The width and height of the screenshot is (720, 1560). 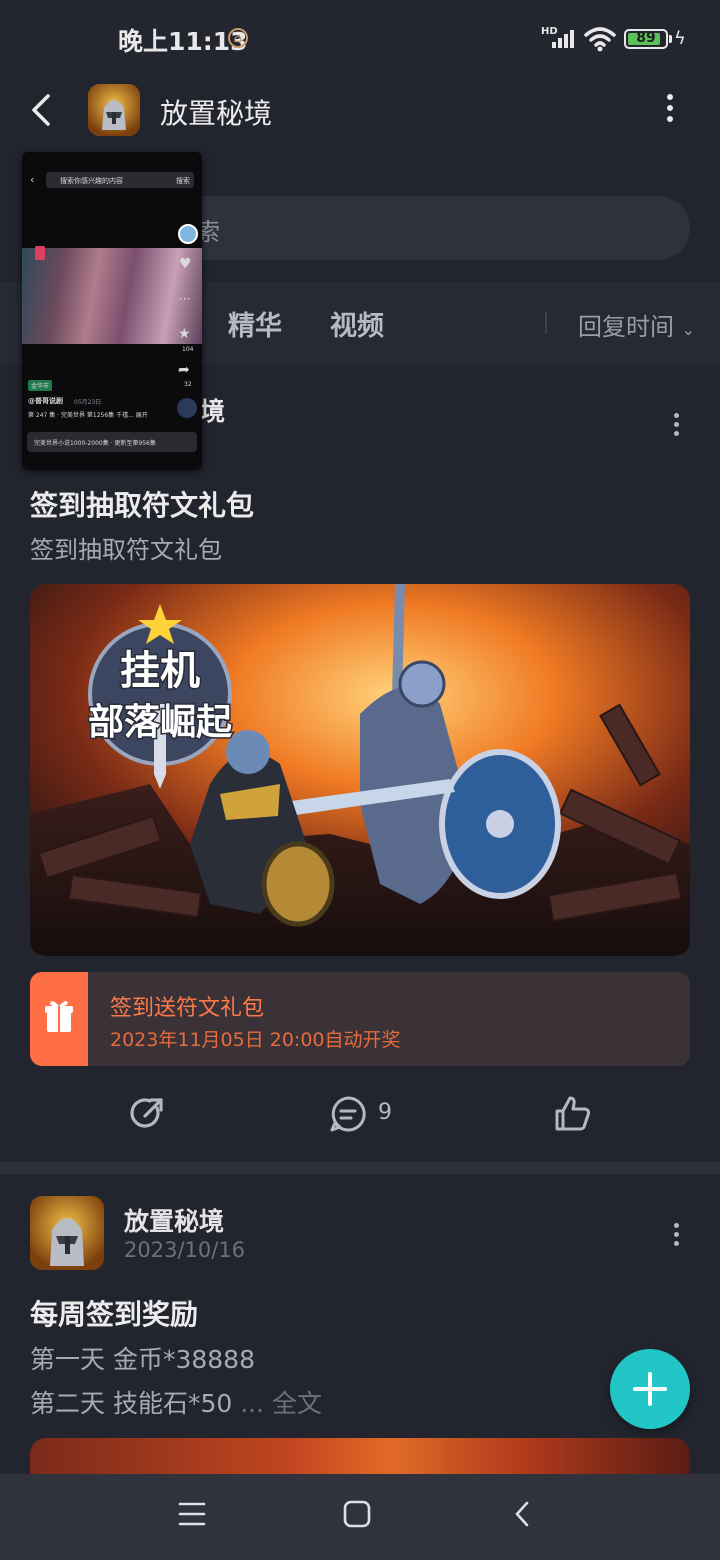 I want to click on pip-caption: @普哥说剧, so click(x=45, y=401).